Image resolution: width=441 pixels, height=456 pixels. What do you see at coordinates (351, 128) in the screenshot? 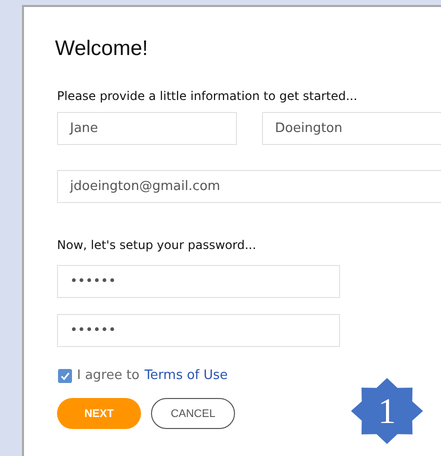
I see `last-name-field: Doeington` at bounding box center [351, 128].